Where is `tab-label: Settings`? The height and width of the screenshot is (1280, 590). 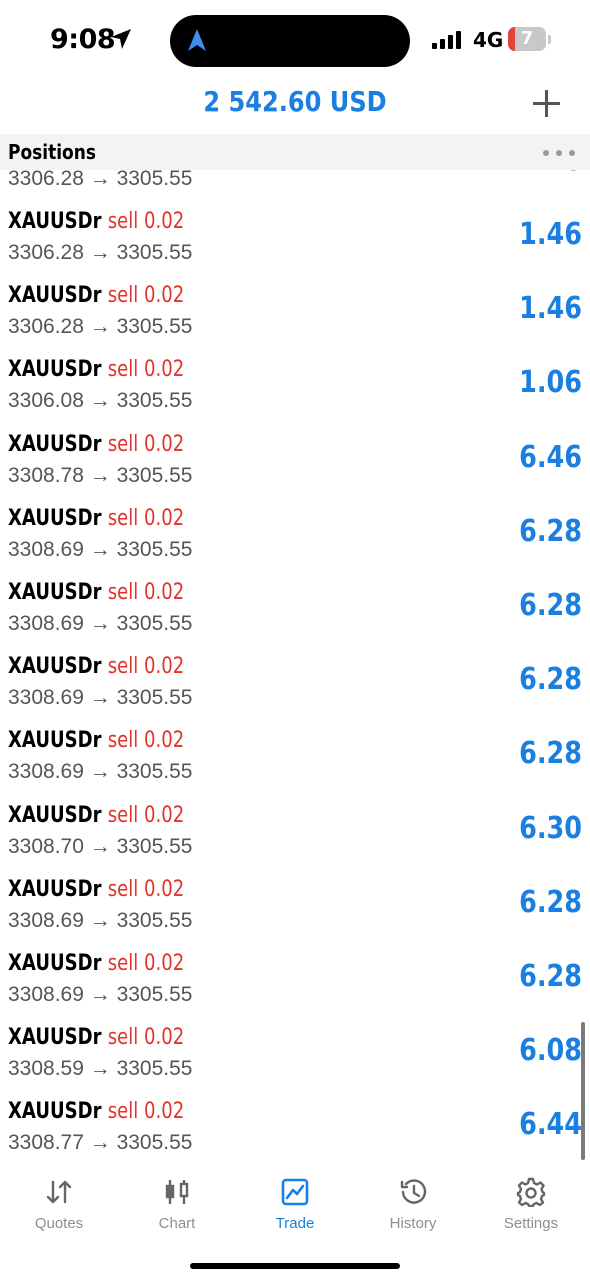
tab-label: Settings is located at coordinates (531, 1223).